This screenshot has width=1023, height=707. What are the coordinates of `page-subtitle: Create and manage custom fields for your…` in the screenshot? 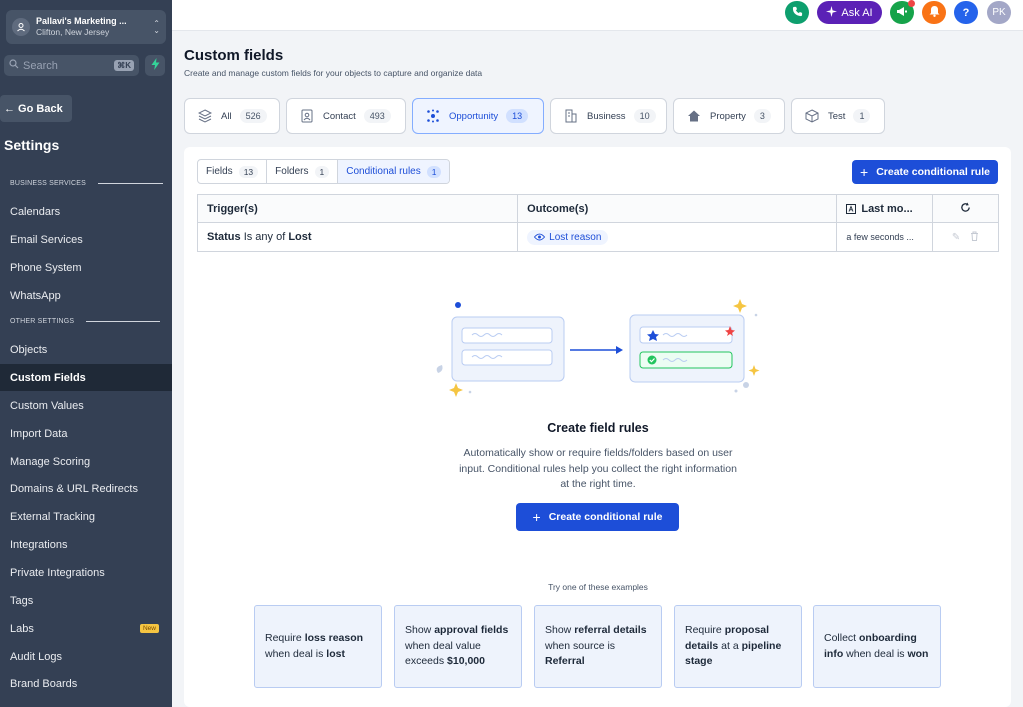 It's located at (333, 73).